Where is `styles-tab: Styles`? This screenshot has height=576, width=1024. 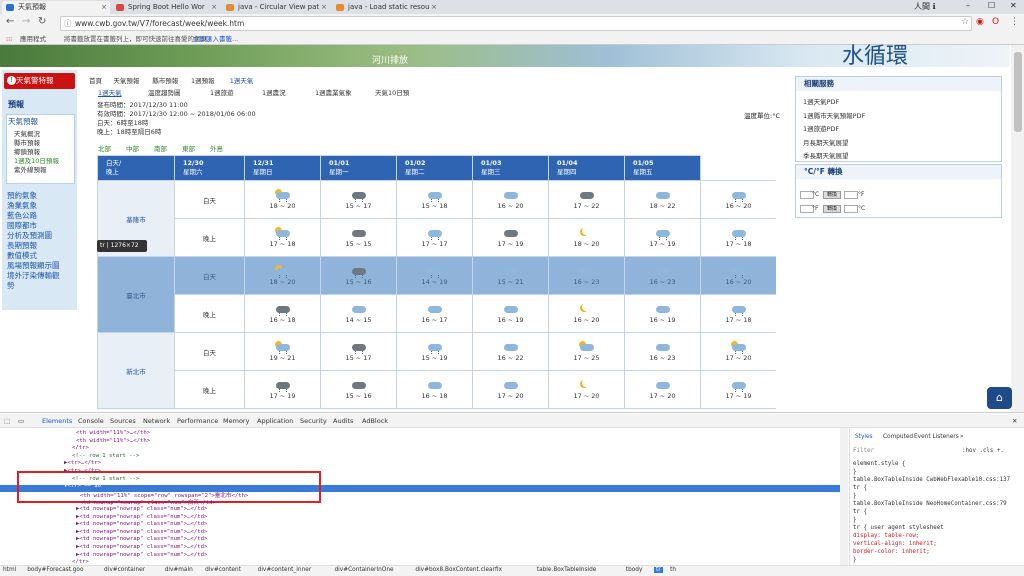
styles-tab: Styles is located at coordinates (864, 437).